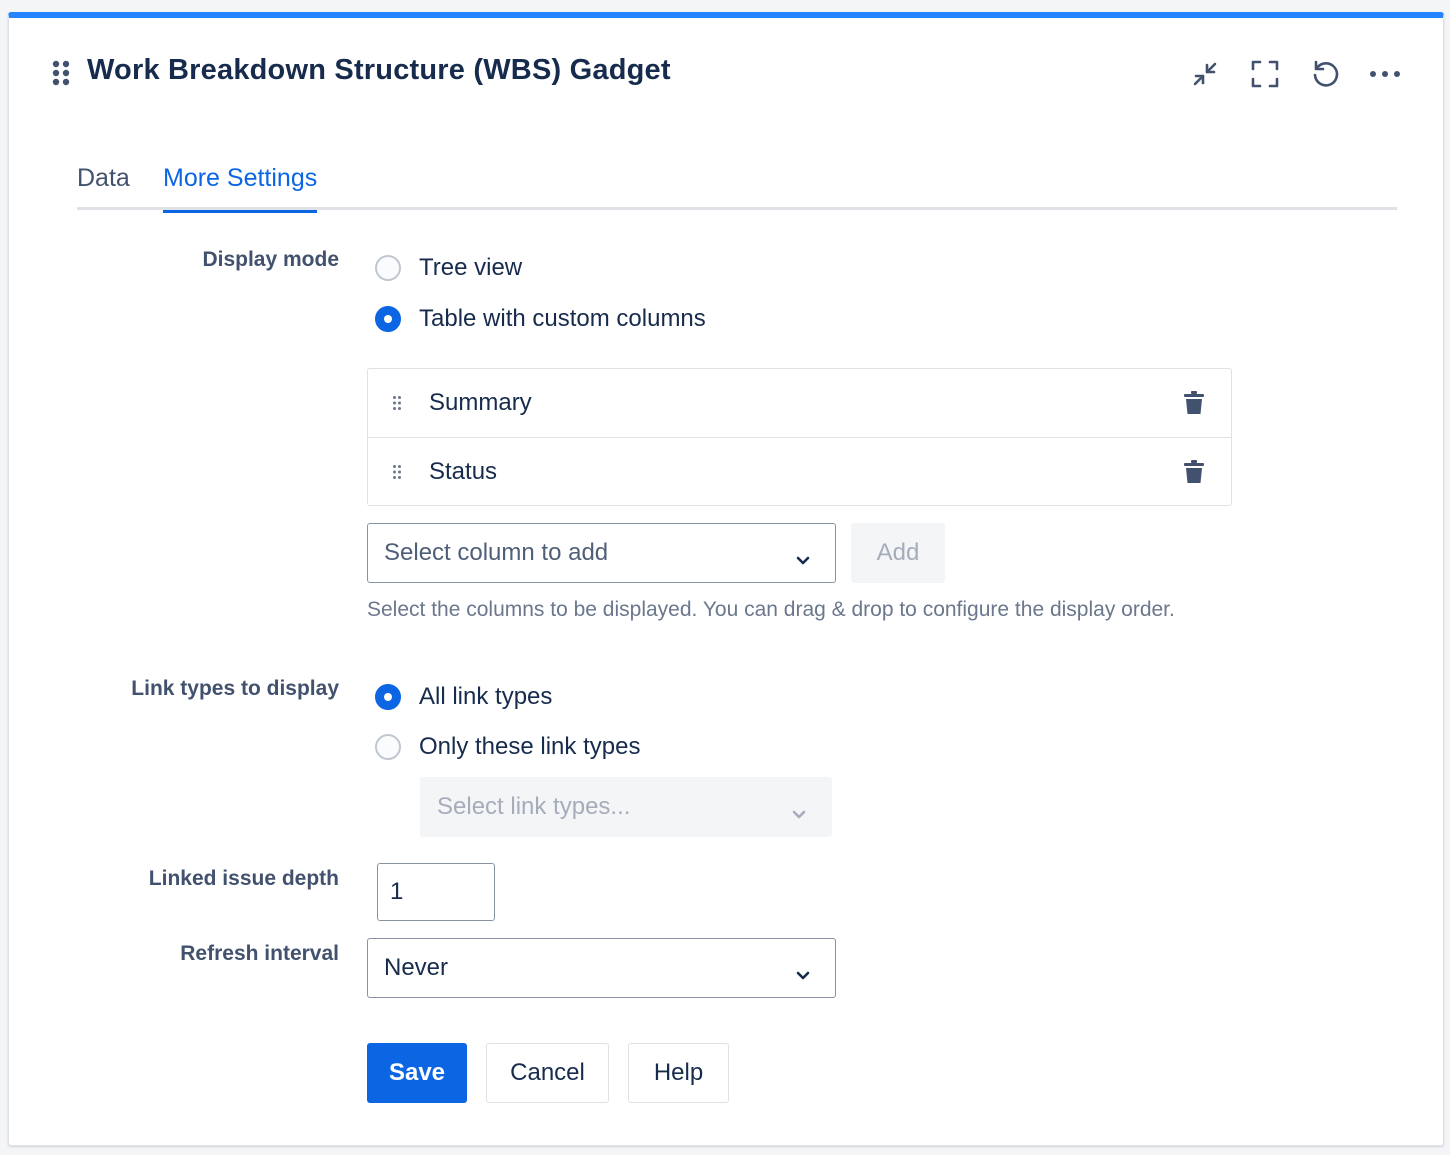 The width and height of the screenshot is (1450, 1155). I want to click on drag-handle-icon, so click(61, 73).